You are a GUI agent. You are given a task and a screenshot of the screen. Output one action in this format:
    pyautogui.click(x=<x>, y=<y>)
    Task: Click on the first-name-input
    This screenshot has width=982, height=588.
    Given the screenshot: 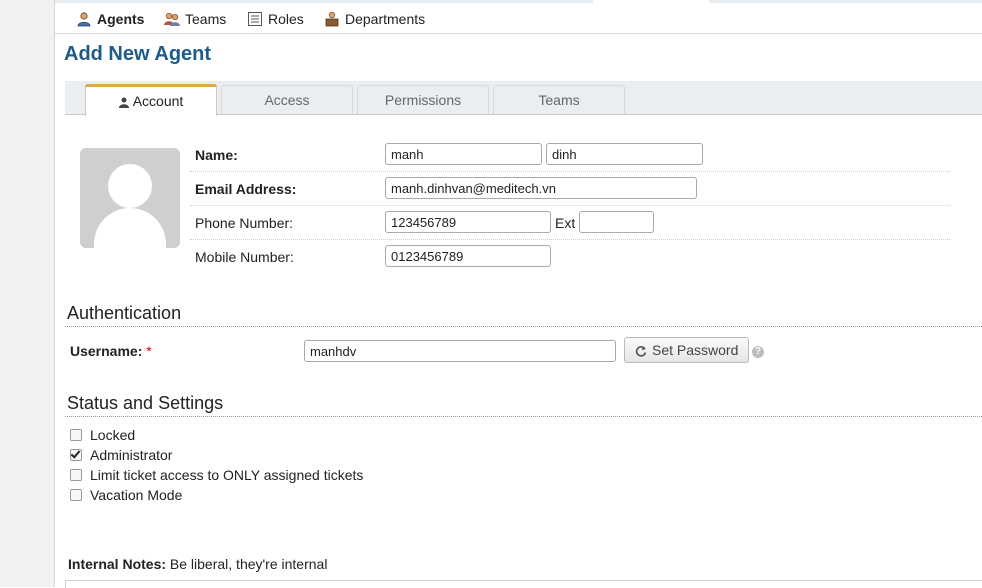 What is the action you would take?
    pyautogui.click(x=463, y=154)
    